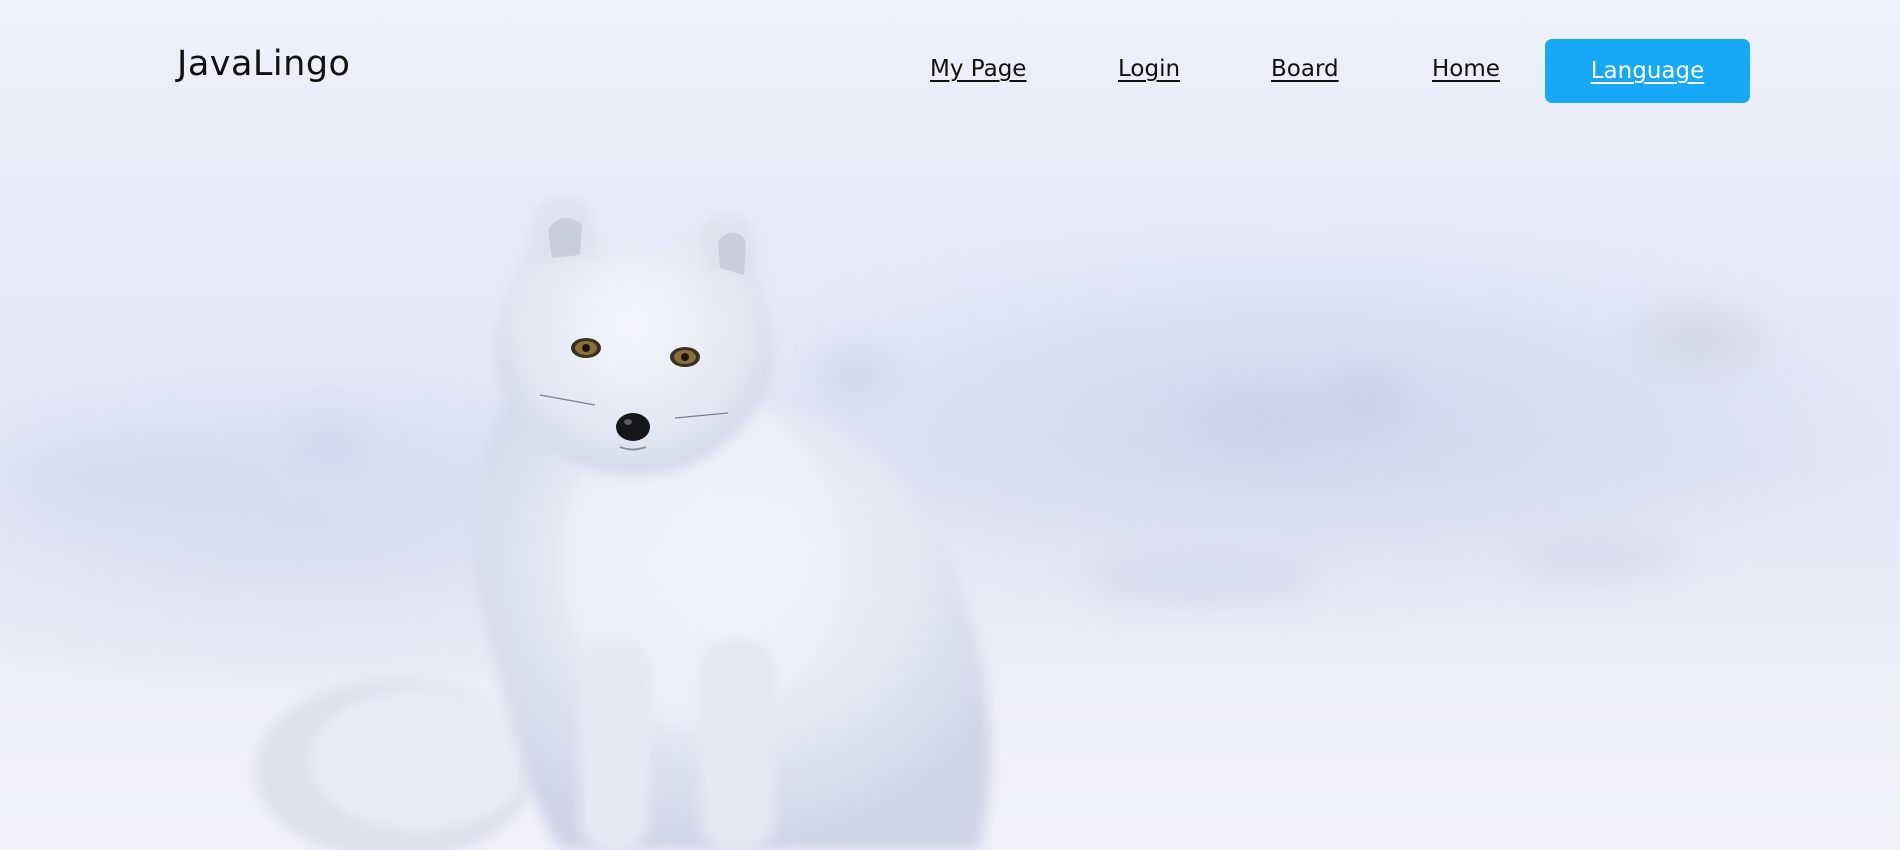 The width and height of the screenshot is (1900, 850). Describe the element at coordinates (1647, 71) in the screenshot. I see `language-button: Language` at that location.